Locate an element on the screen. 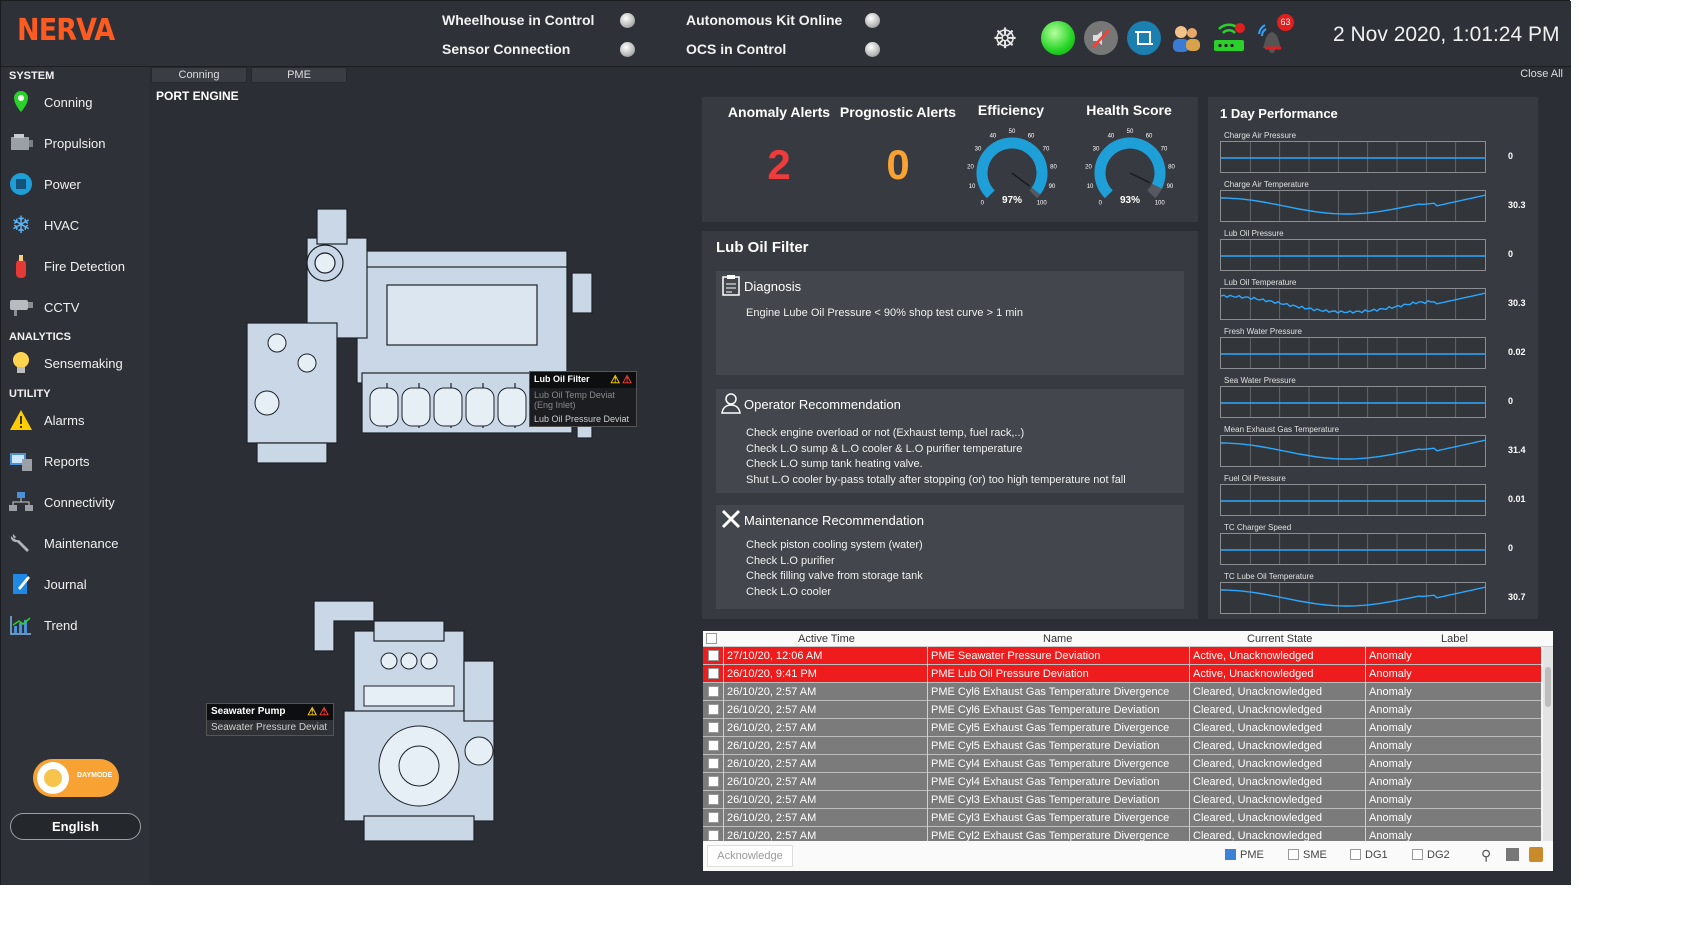 The height and width of the screenshot is (950, 1687). sidebar-item-connectivity: Connectivity is located at coordinates (77, 502).